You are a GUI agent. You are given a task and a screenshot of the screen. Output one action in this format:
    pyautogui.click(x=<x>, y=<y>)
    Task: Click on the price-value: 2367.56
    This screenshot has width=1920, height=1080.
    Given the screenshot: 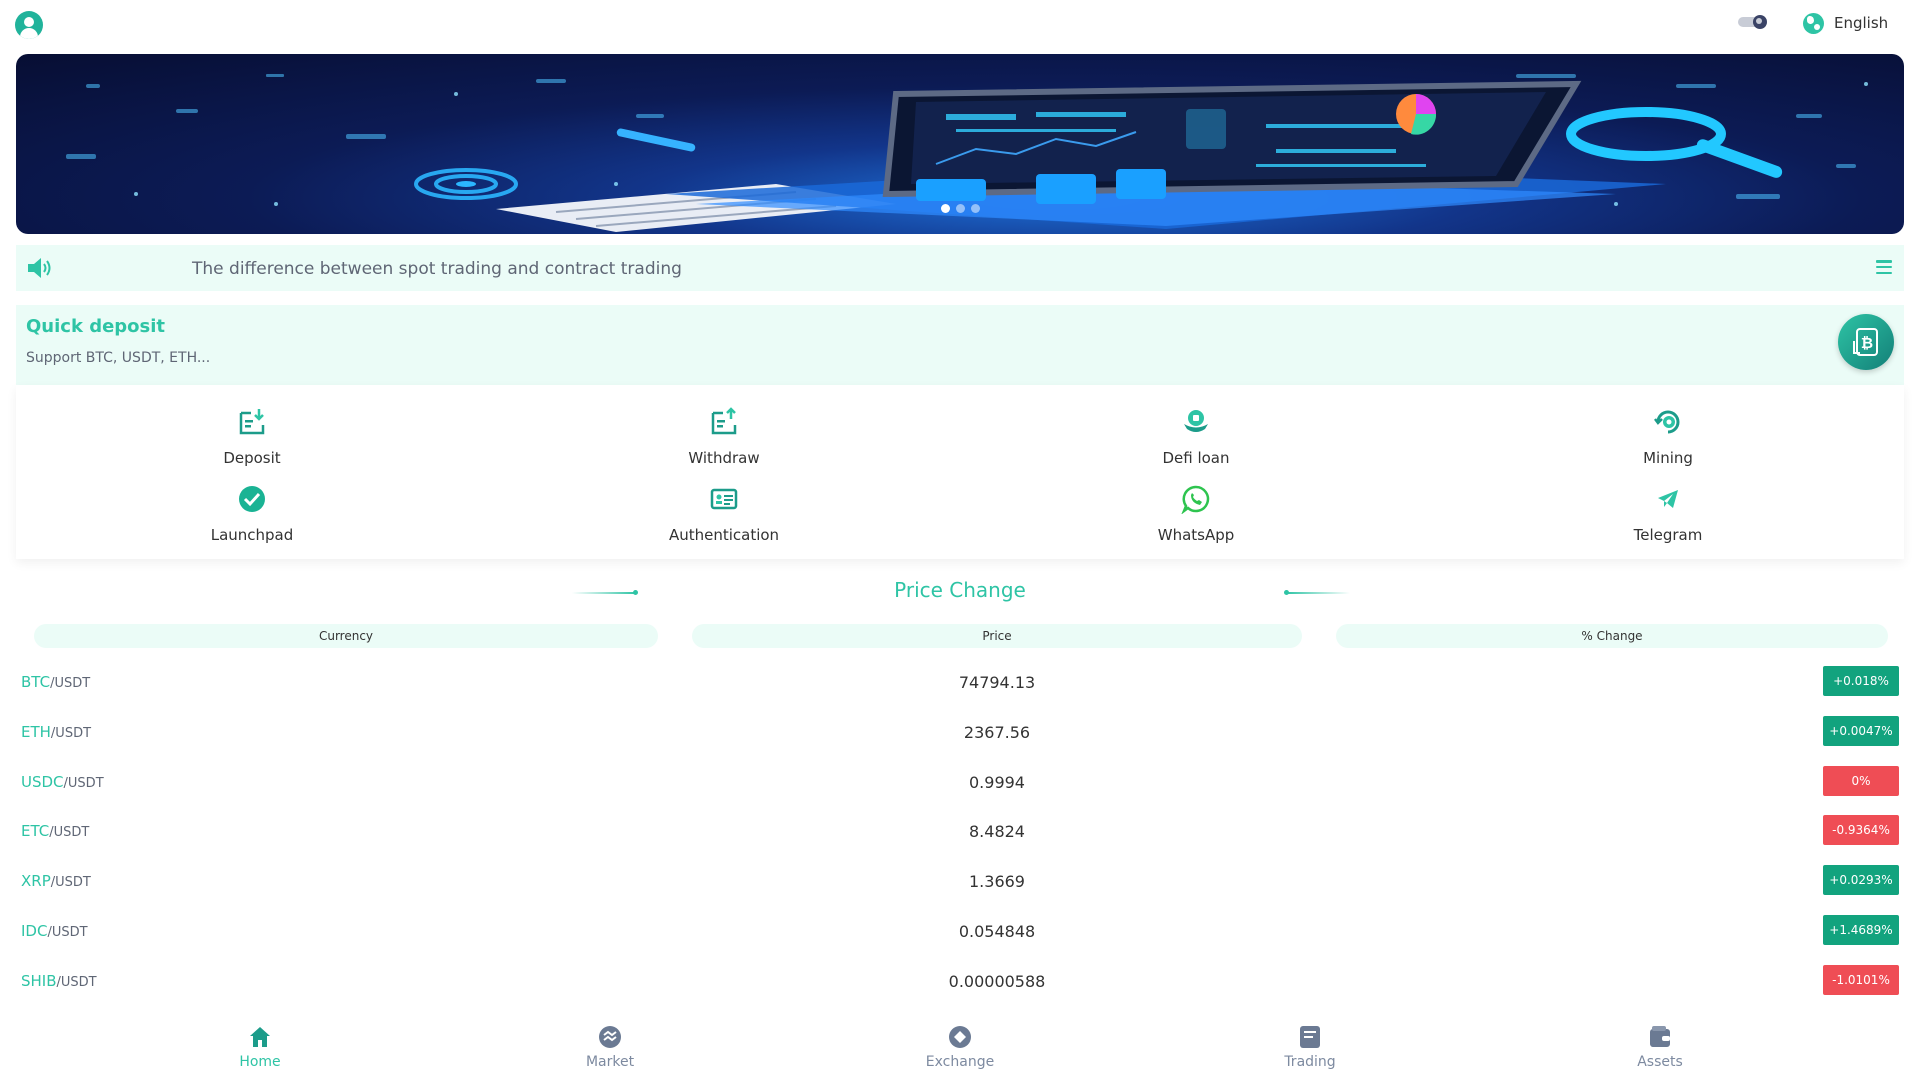 What is the action you would take?
    pyautogui.click(x=997, y=732)
    